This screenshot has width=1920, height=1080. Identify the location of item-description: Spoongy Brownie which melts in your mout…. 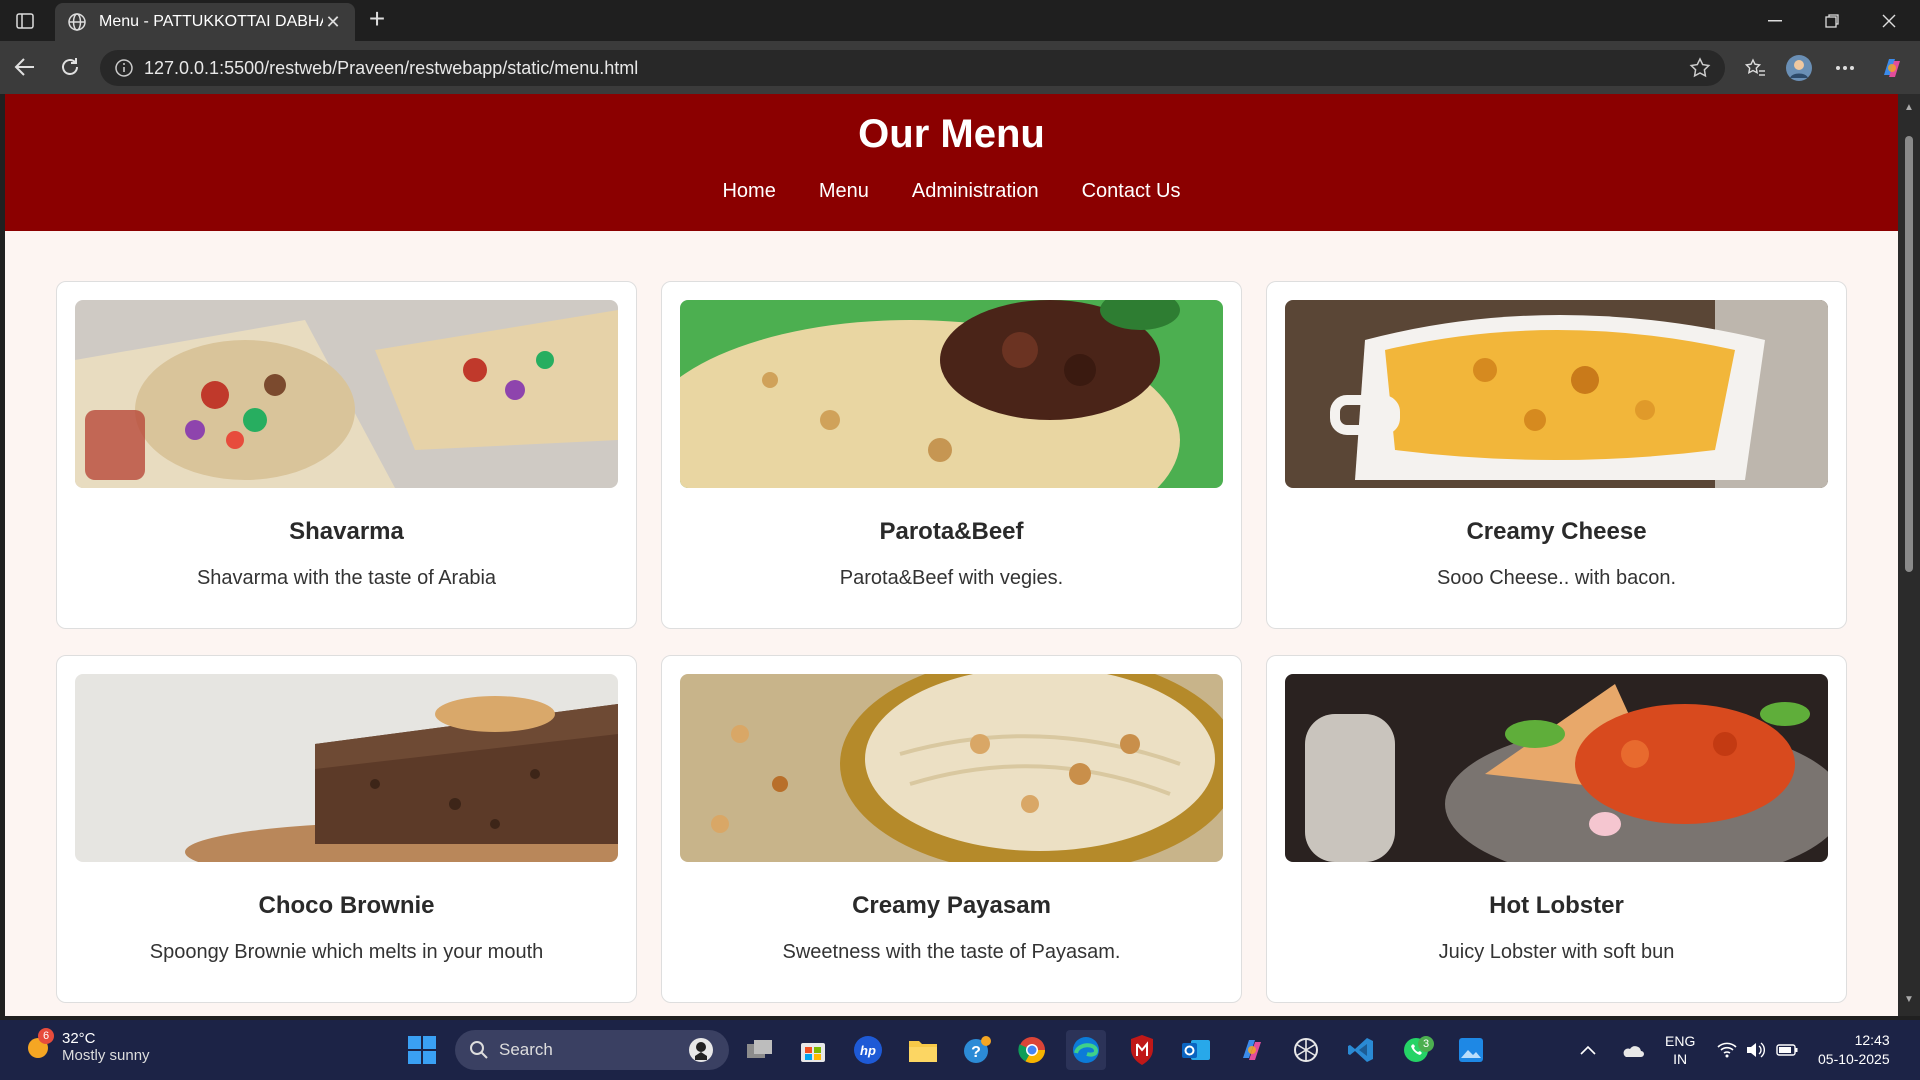
(346, 952).